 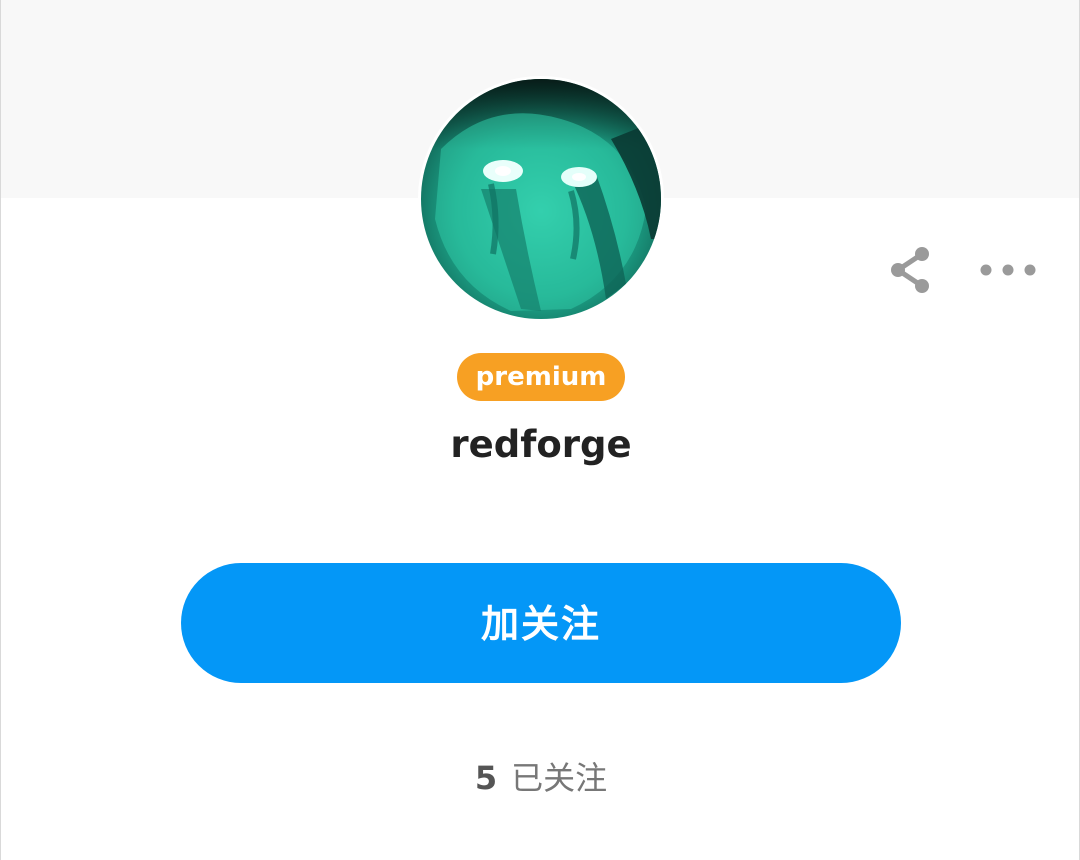 What do you see at coordinates (910, 270) in the screenshot?
I see `share-icon` at bounding box center [910, 270].